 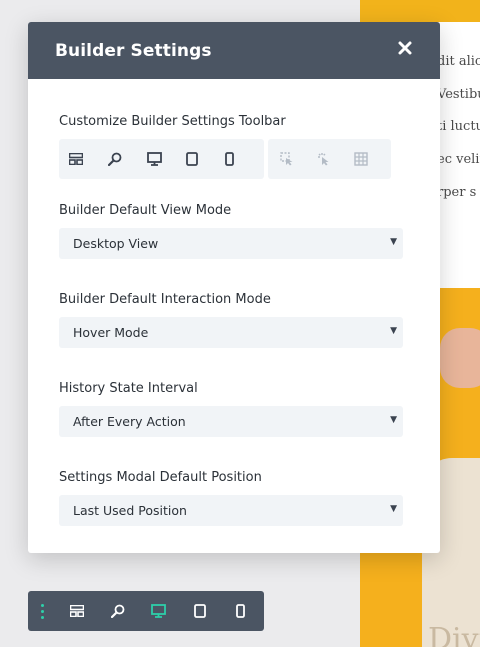 I want to click on history-interval-value: After Every Action, so click(x=129, y=421).